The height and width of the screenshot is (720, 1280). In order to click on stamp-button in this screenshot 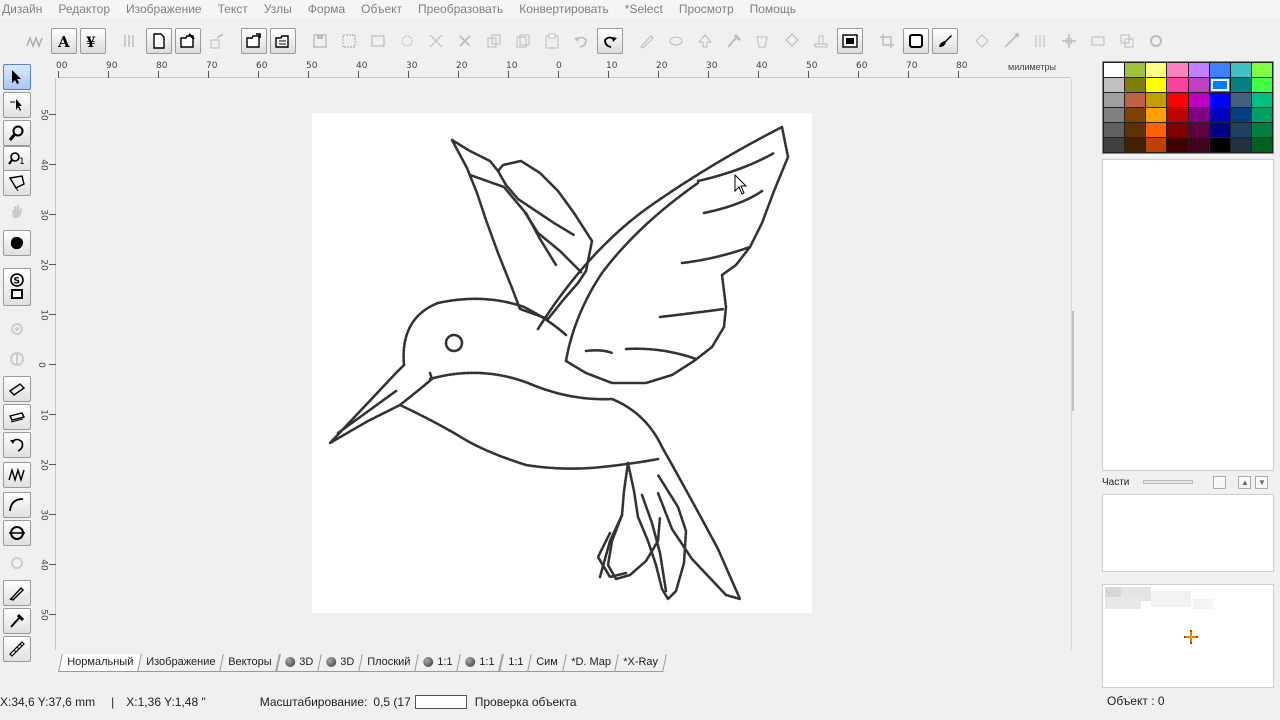, I will do `click(821, 41)`.